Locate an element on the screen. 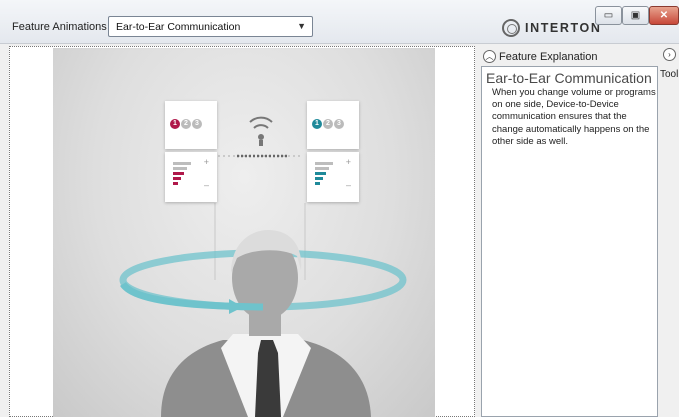  left-volume-card: + – is located at coordinates (191, 177).